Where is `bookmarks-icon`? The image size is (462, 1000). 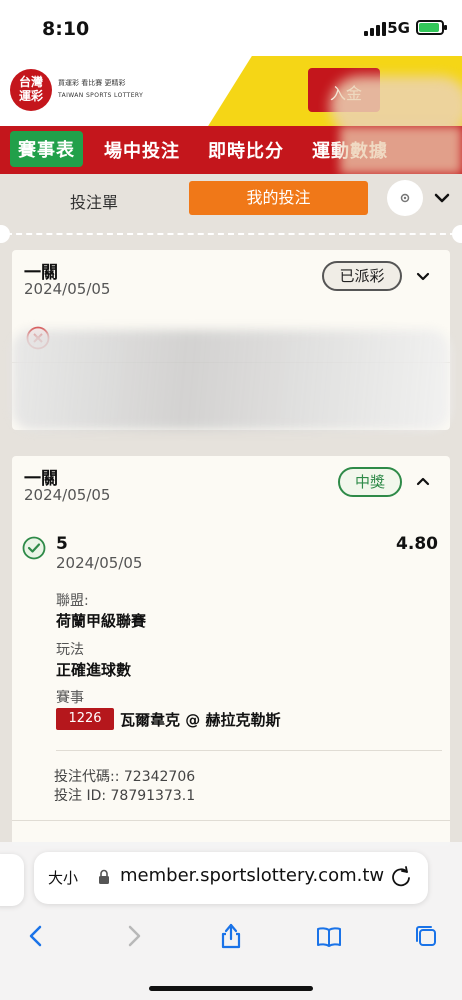 bookmarks-icon is located at coordinates (329, 936).